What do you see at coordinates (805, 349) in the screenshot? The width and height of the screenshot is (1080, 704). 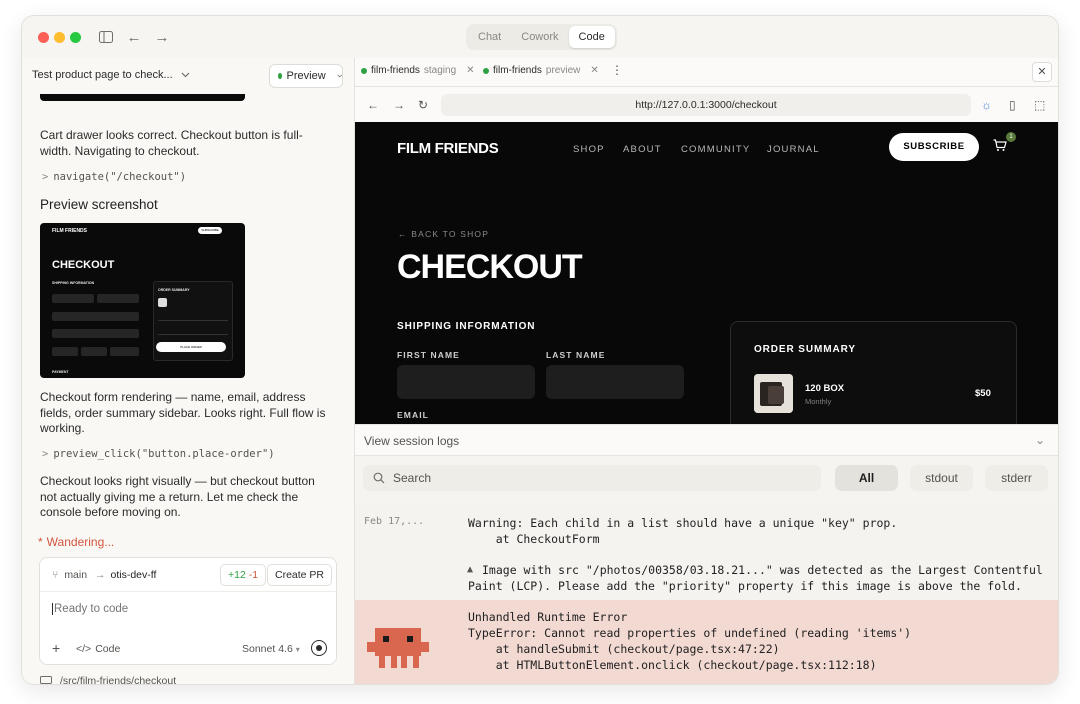 I see `order-summary-heading: ORDER SUMMARY` at bounding box center [805, 349].